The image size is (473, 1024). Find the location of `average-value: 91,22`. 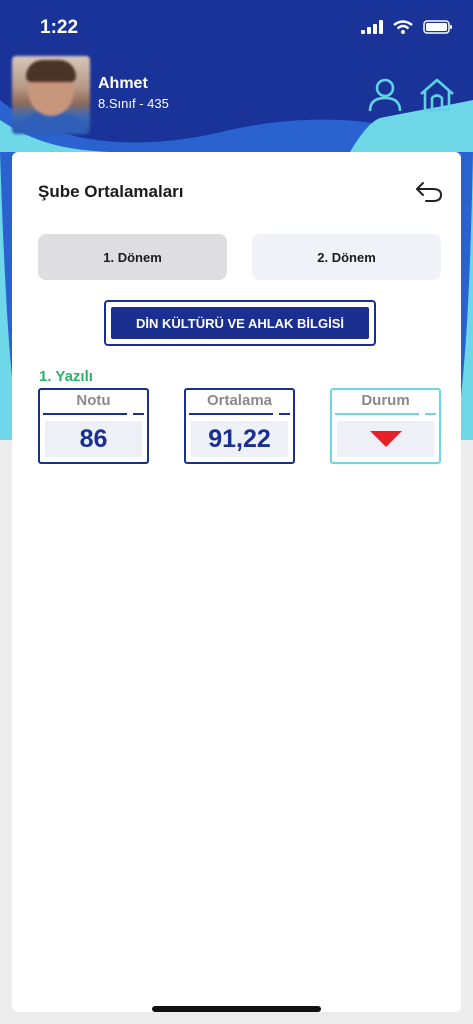

average-value: 91,22 is located at coordinates (239, 439).